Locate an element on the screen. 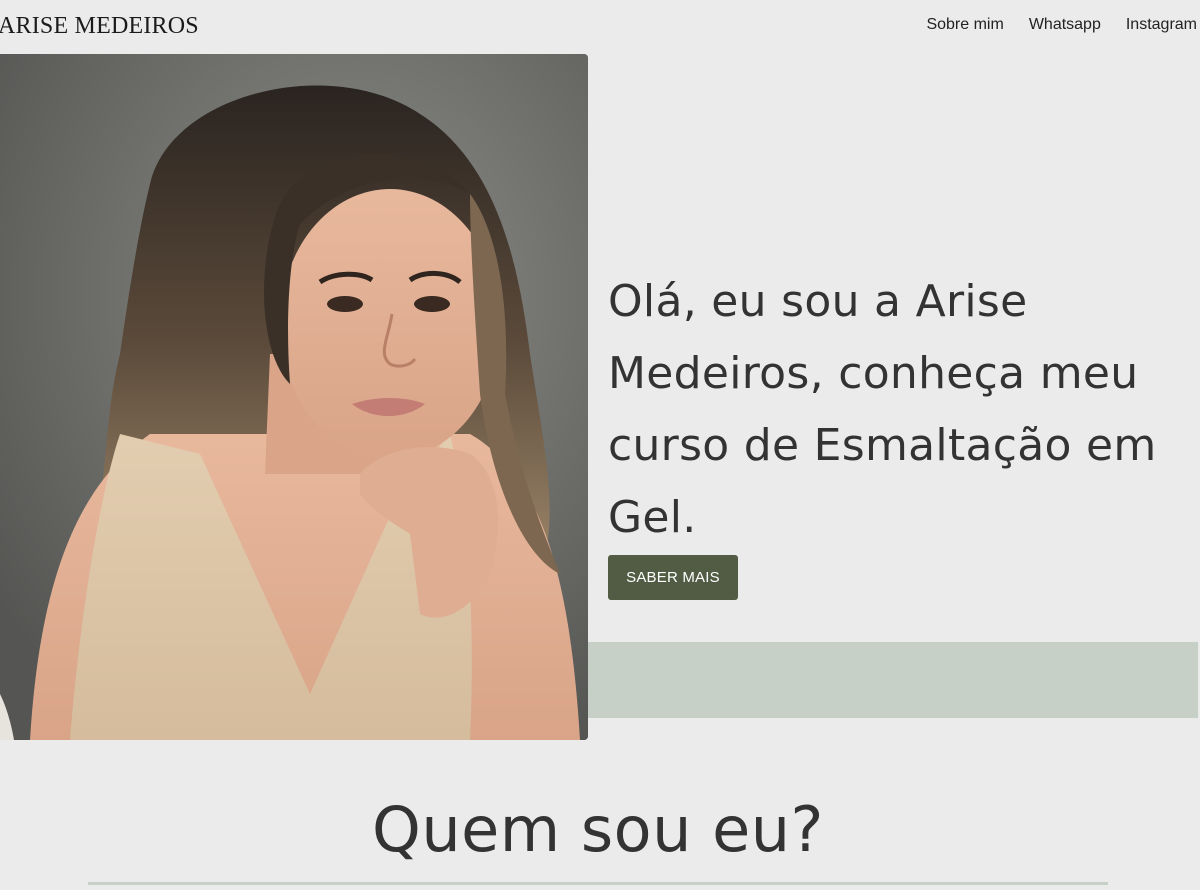  nav-link-instagram: Instagram is located at coordinates (1161, 25).